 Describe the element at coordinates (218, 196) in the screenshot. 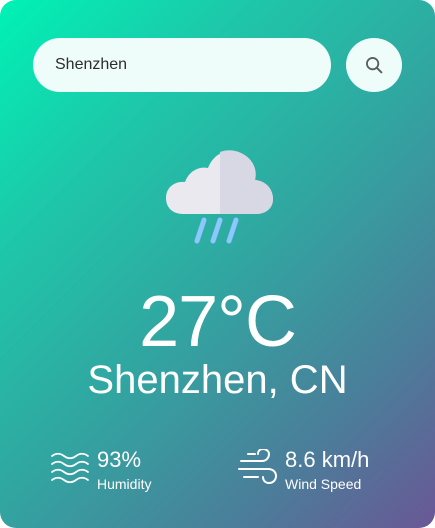

I see `rain-cloud-icon` at that location.